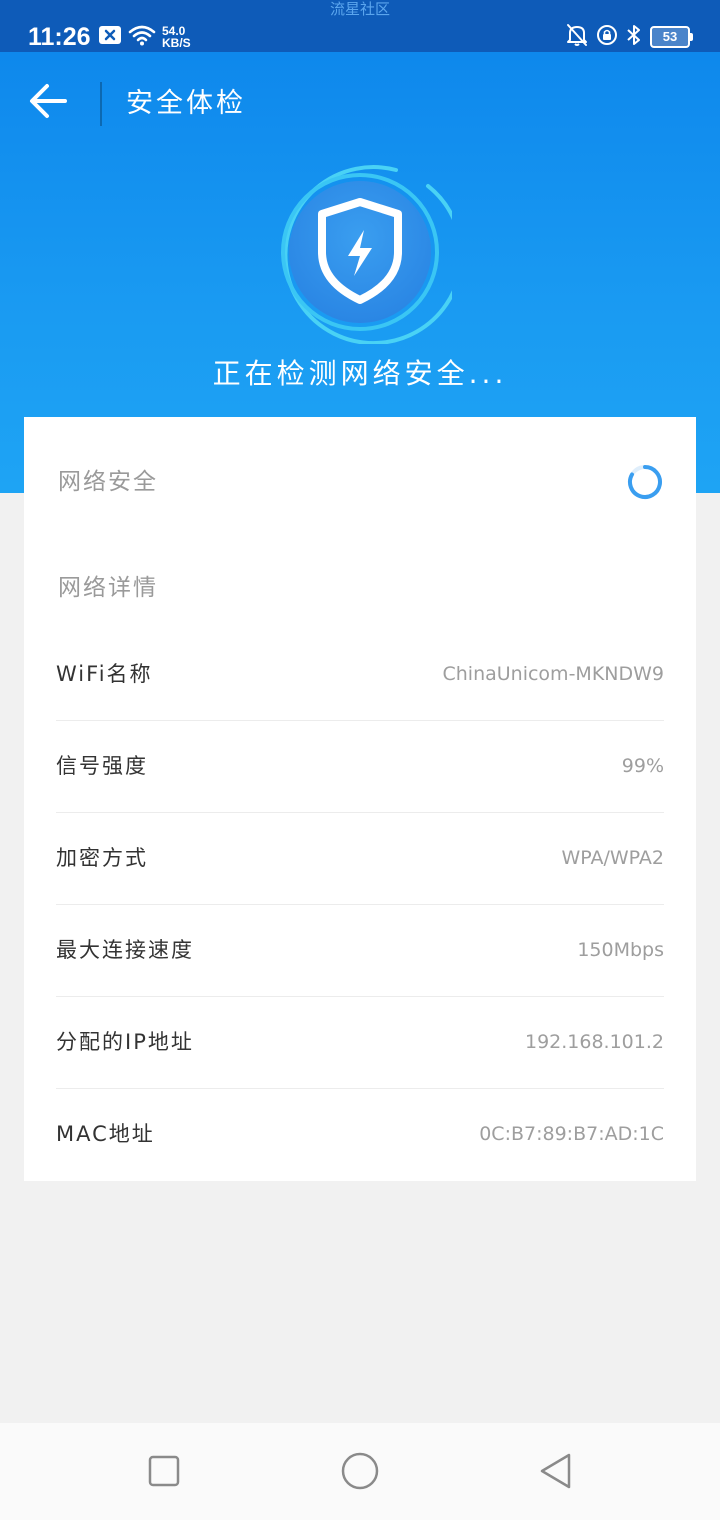 Image resolution: width=720 pixels, height=1520 pixels. What do you see at coordinates (176, 43) in the screenshot?
I see `network-speed-unit: KB/S` at bounding box center [176, 43].